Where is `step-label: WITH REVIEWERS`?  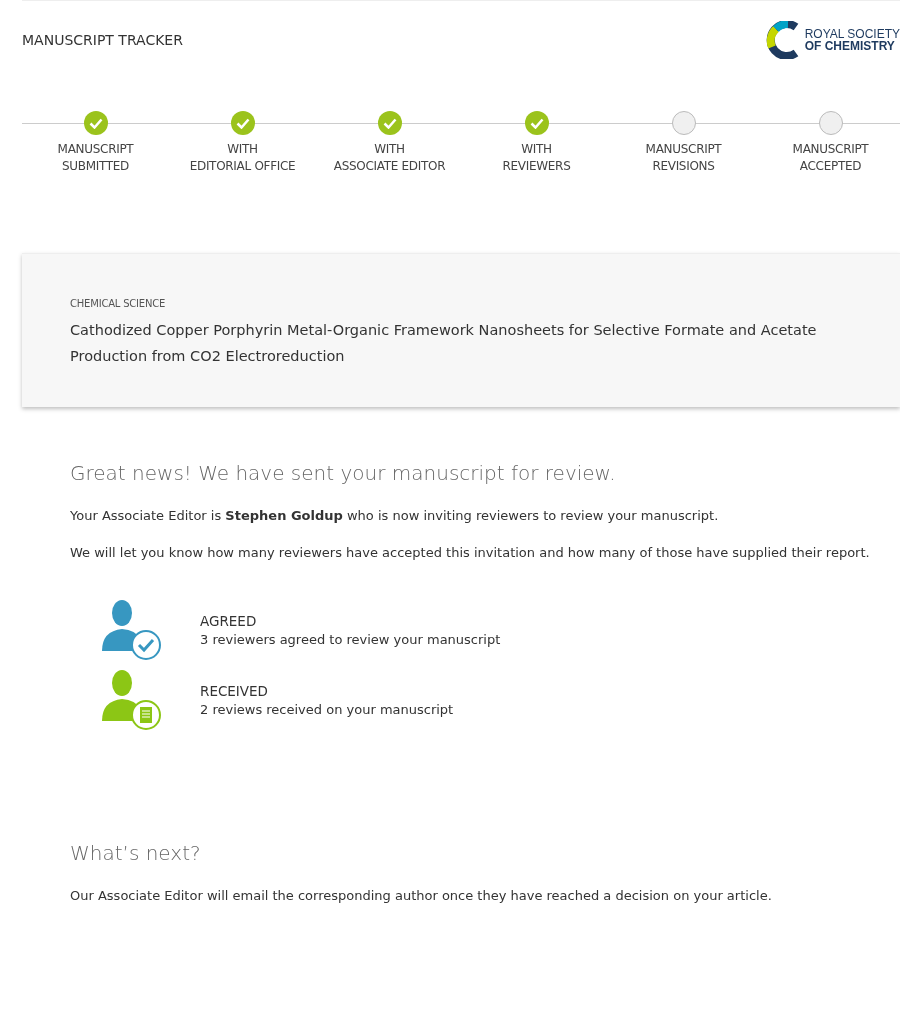
step-label: WITH REVIEWERS is located at coordinates (536, 158).